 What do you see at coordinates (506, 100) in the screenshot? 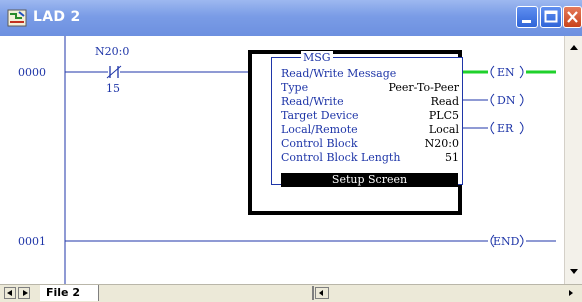
I see `coil-dn: DN` at bounding box center [506, 100].